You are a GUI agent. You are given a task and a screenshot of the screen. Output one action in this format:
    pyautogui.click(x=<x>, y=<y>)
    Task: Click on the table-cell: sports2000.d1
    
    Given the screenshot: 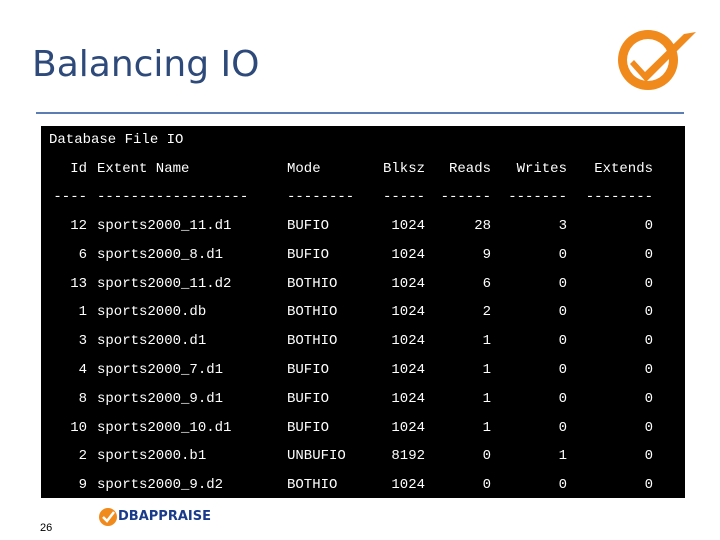 What is the action you would take?
    pyautogui.click(x=152, y=341)
    